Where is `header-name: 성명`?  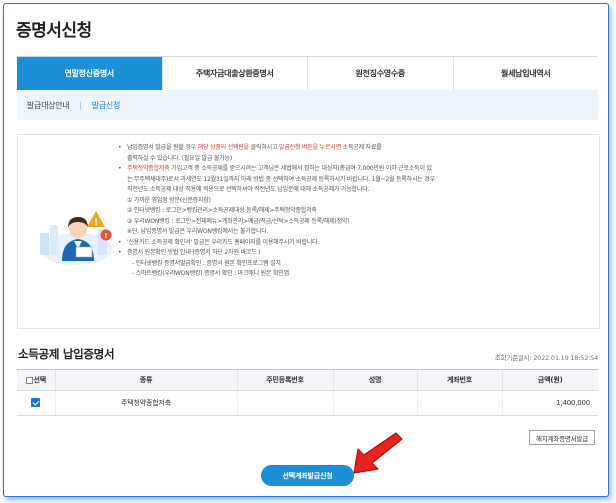 header-name: 성명 is located at coordinates (374, 380).